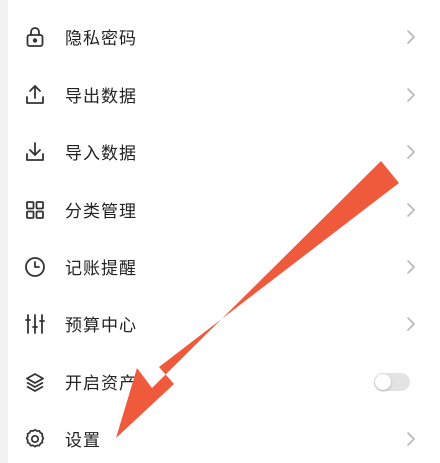 The width and height of the screenshot is (440, 463). I want to click on menu-item-privacy-password: 隐私密码, so click(224, 36).